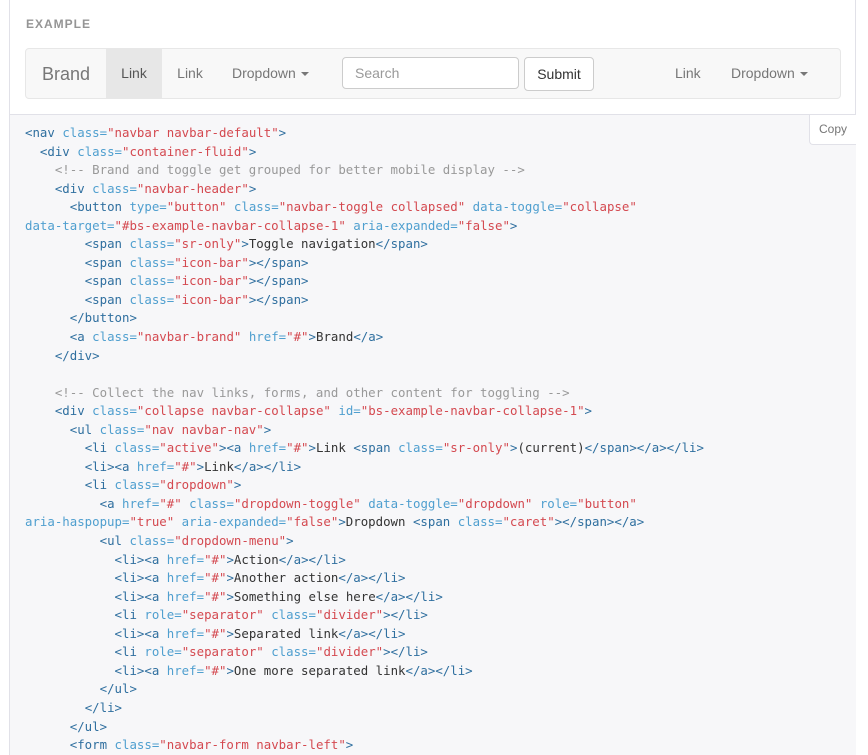 This screenshot has height=755, width=868. I want to click on code-token: role=, so click(163, 615).